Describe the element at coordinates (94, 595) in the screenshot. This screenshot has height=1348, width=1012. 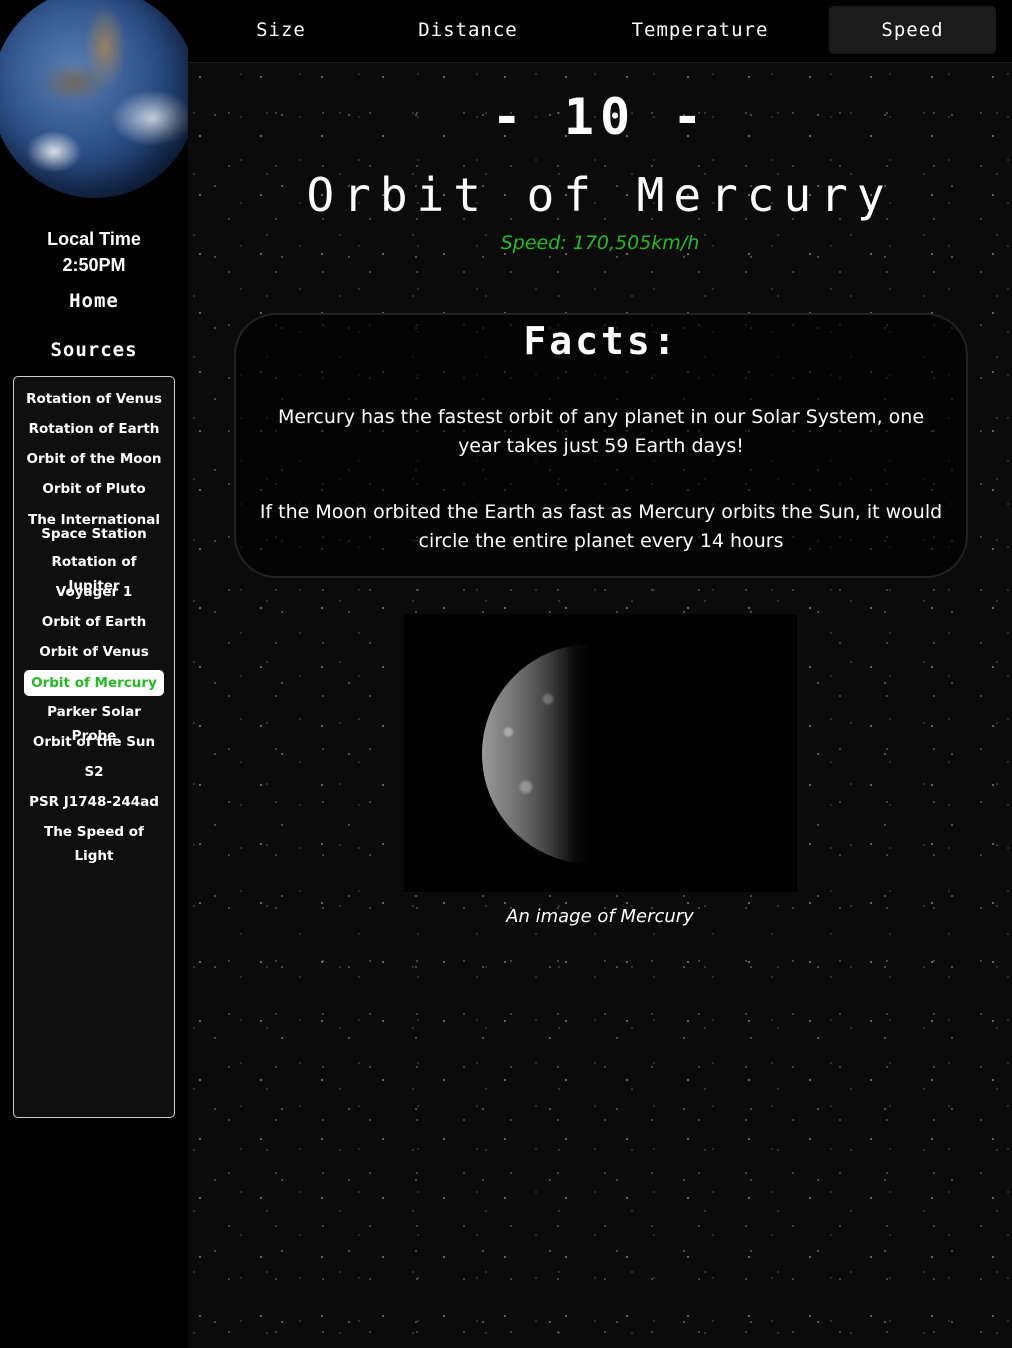
I see `source-item-voyager-1: Voyager 1` at that location.